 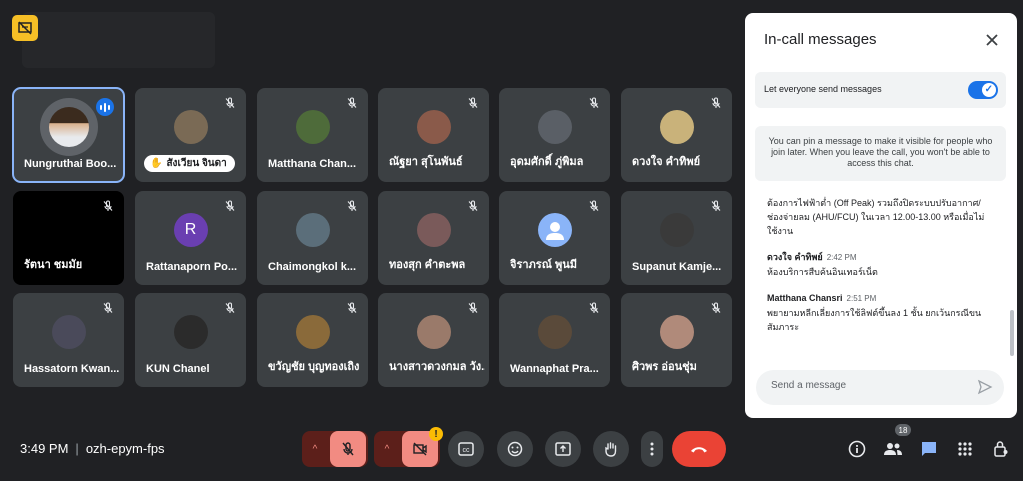 What do you see at coordinates (861, 298) in the screenshot?
I see `message-time: 2:51 PM` at bounding box center [861, 298].